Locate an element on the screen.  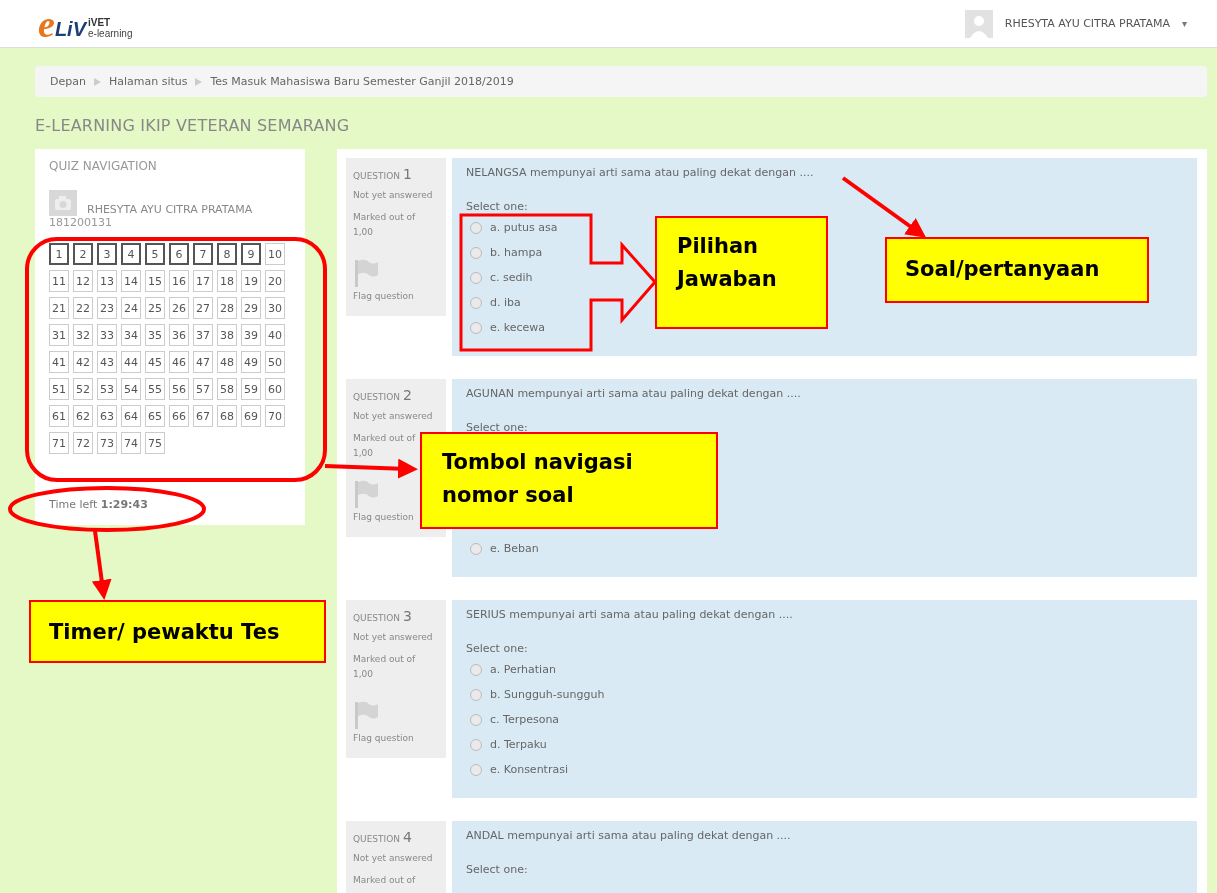
question-number-button: 45 is located at coordinates (155, 362).